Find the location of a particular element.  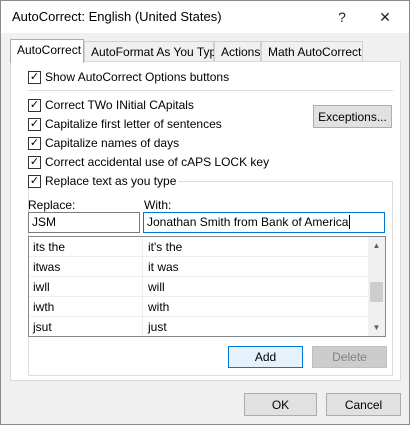

checkbox-label: Capitalize names of days is located at coordinates (112, 143).